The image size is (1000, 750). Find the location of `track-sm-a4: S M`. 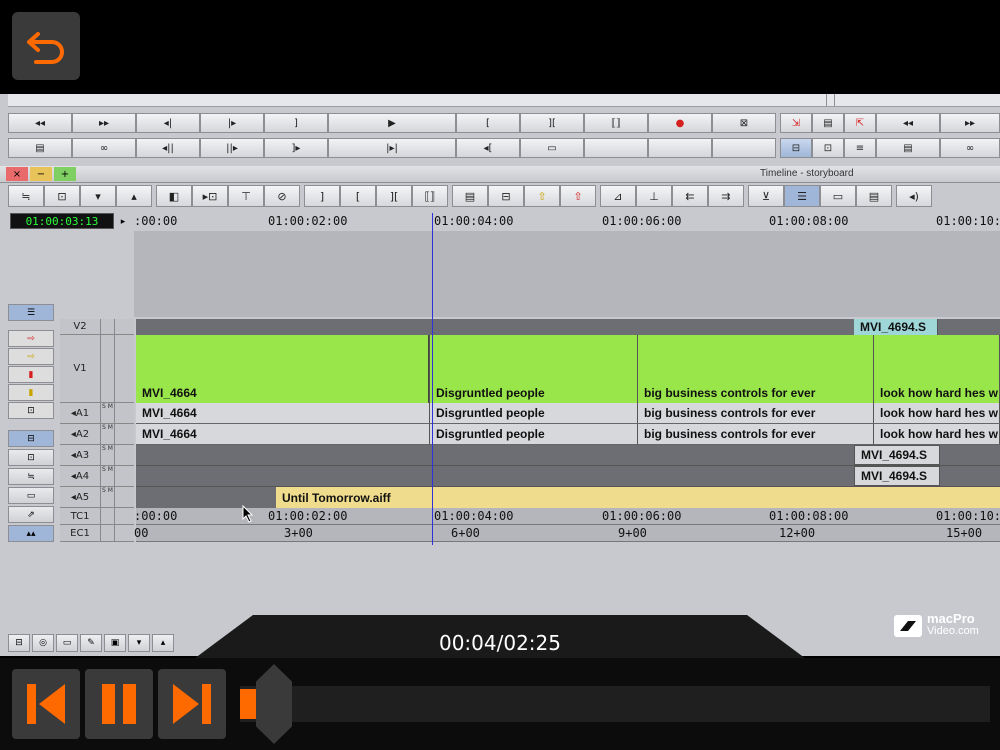

track-sm-a4: S M is located at coordinates (107, 476).